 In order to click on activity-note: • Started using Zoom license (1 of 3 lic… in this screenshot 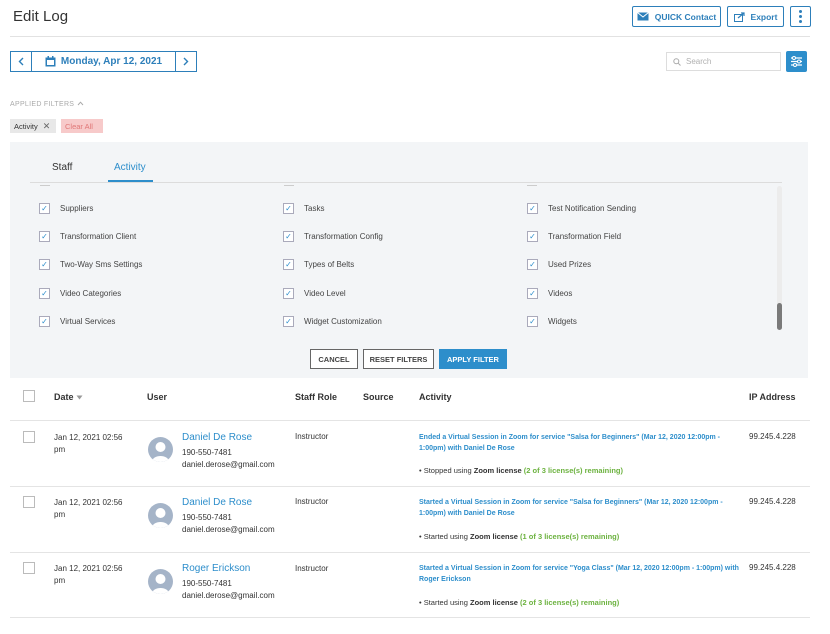, I will do `click(519, 536)`.